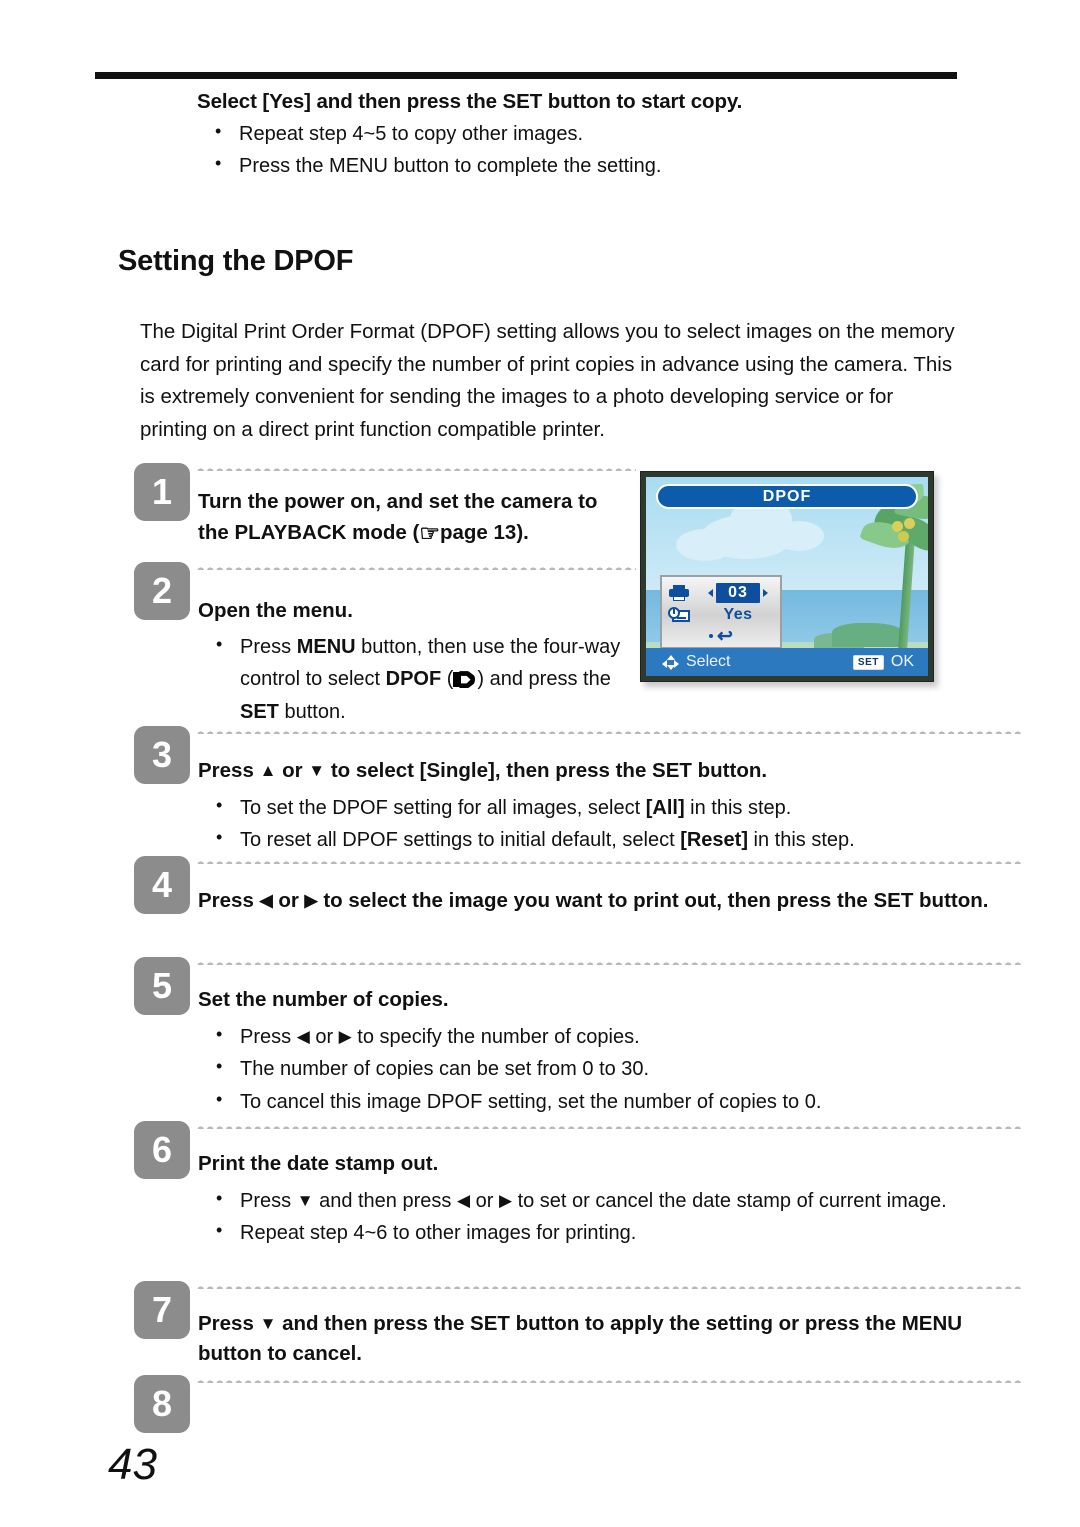 The image size is (1080, 1527). I want to click on list-item: Repeat step 4~5 to copy other images., so click(577, 133).